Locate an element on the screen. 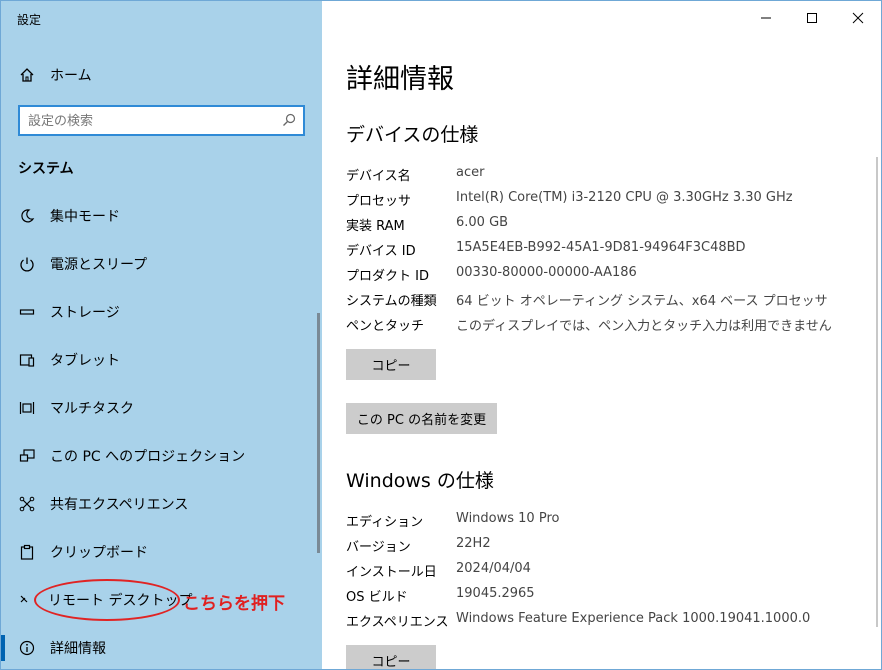 This screenshot has height=670, width=882. device-specs-title: デバイスの仕様 is located at coordinates (412, 135).